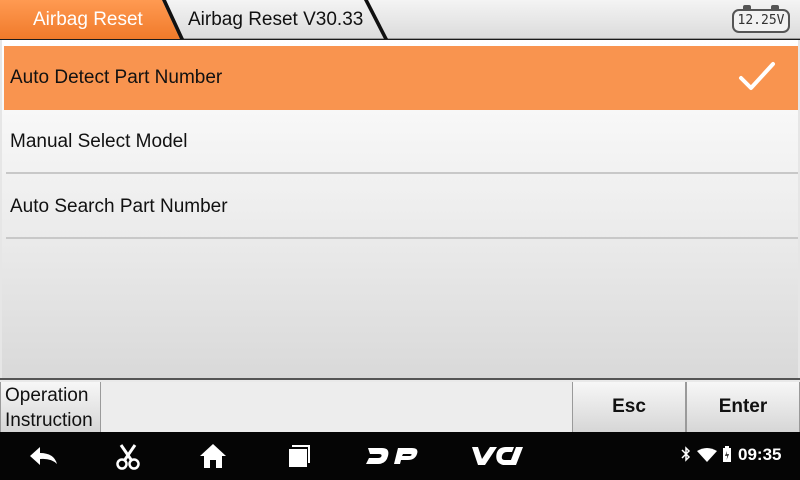 Image resolution: width=800 pixels, height=480 pixels. What do you see at coordinates (298, 456) in the screenshot?
I see `recents-icon` at bounding box center [298, 456].